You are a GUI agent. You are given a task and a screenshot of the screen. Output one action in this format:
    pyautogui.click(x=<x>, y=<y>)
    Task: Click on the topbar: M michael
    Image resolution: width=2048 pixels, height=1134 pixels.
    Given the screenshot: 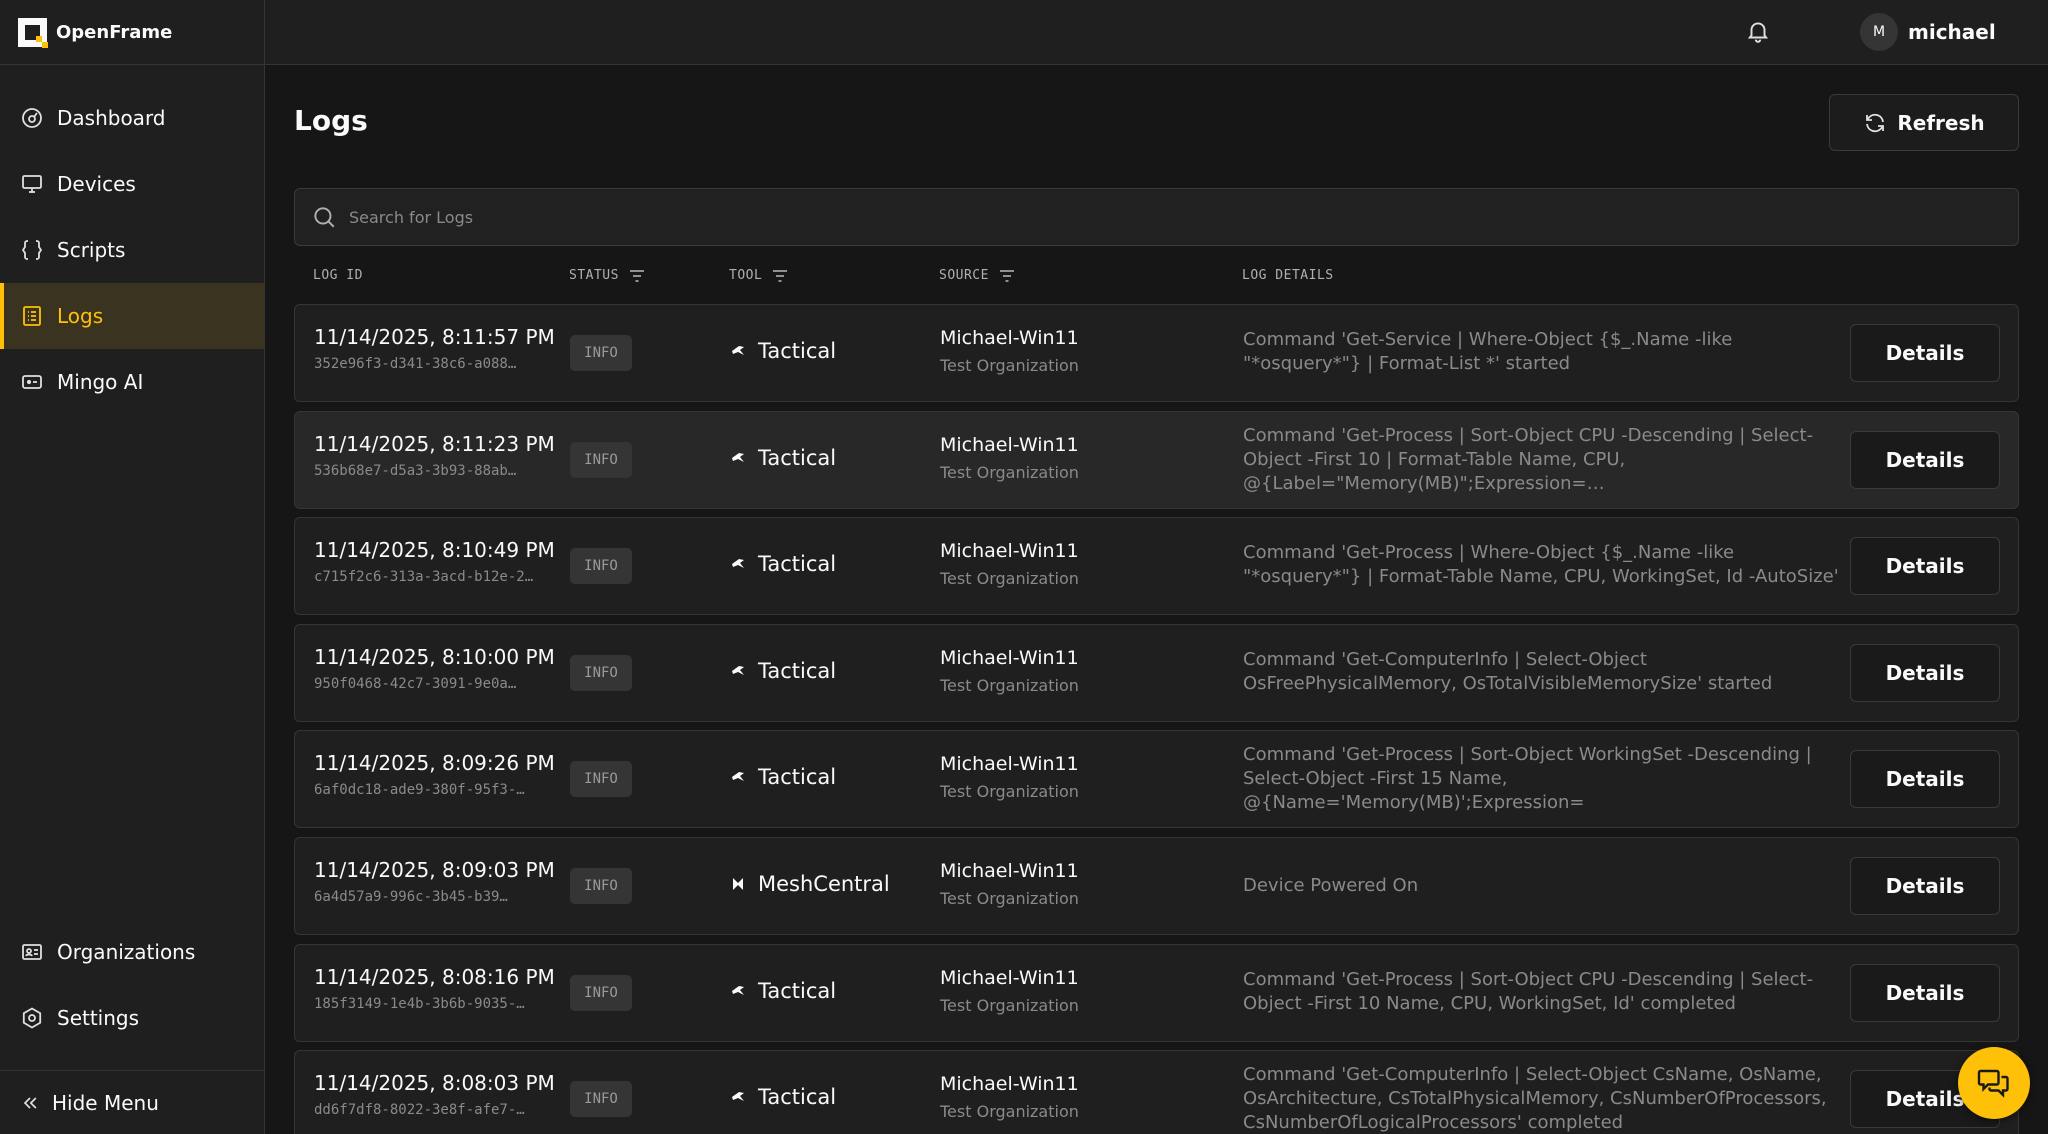 What is the action you would take?
    pyautogui.click(x=1156, y=32)
    